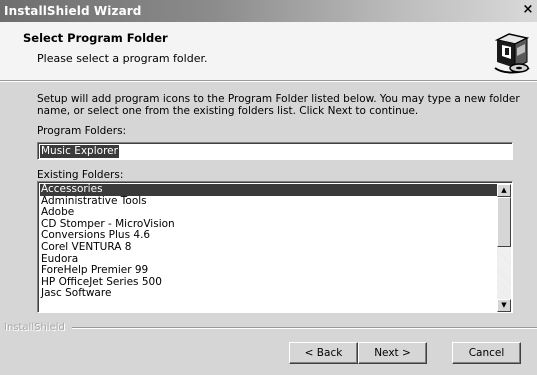 The width and height of the screenshot is (537, 375). What do you see at coordinates (269, 201) in the screenshot?
I see `list-item: Administrative Tools` at bounding box center [269, 201].